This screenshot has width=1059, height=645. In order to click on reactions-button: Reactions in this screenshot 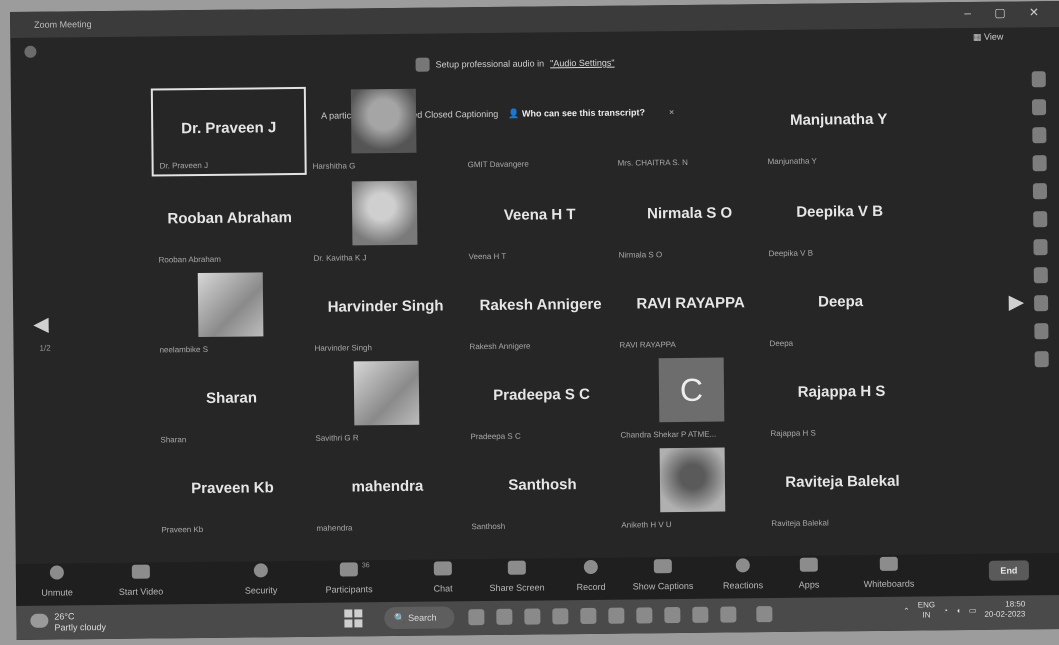, I will do `click(743, 573)`.